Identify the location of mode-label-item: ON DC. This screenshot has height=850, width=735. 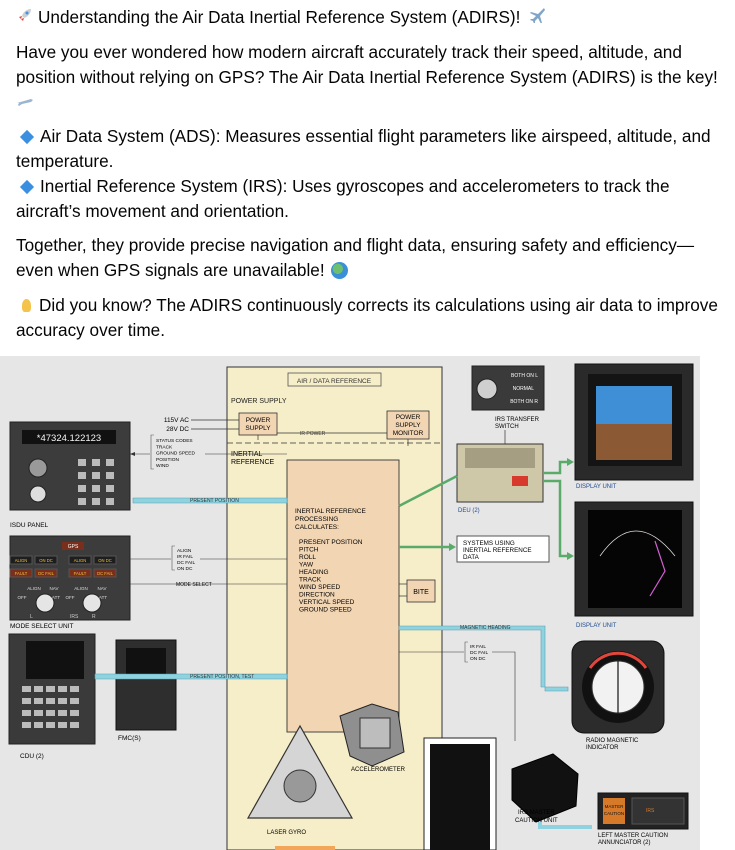
(185, 569).